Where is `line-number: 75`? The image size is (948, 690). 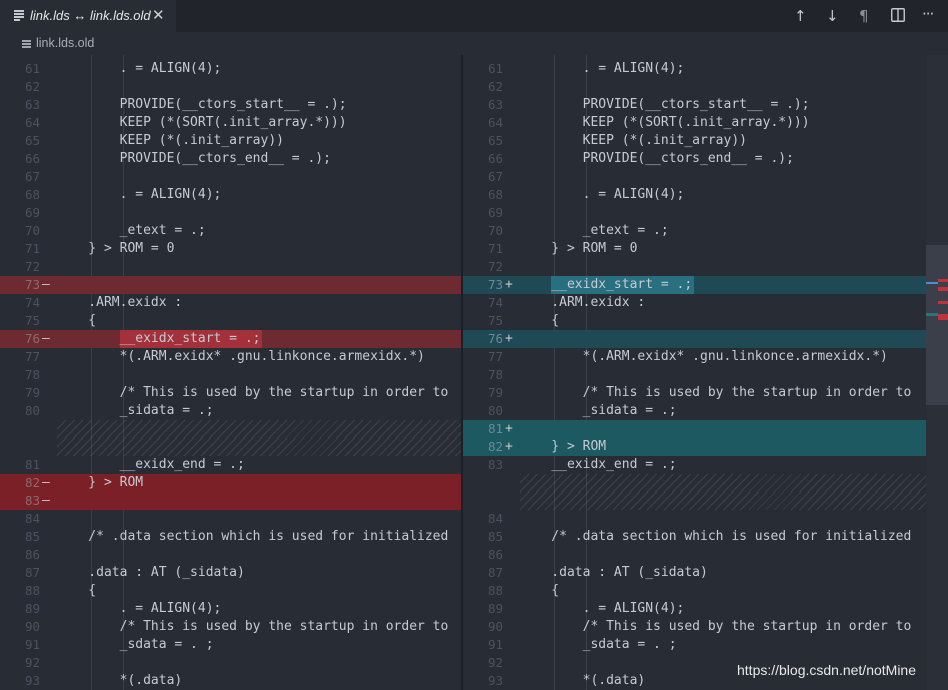 line-number: 75 is located at coordinates (32, 320).